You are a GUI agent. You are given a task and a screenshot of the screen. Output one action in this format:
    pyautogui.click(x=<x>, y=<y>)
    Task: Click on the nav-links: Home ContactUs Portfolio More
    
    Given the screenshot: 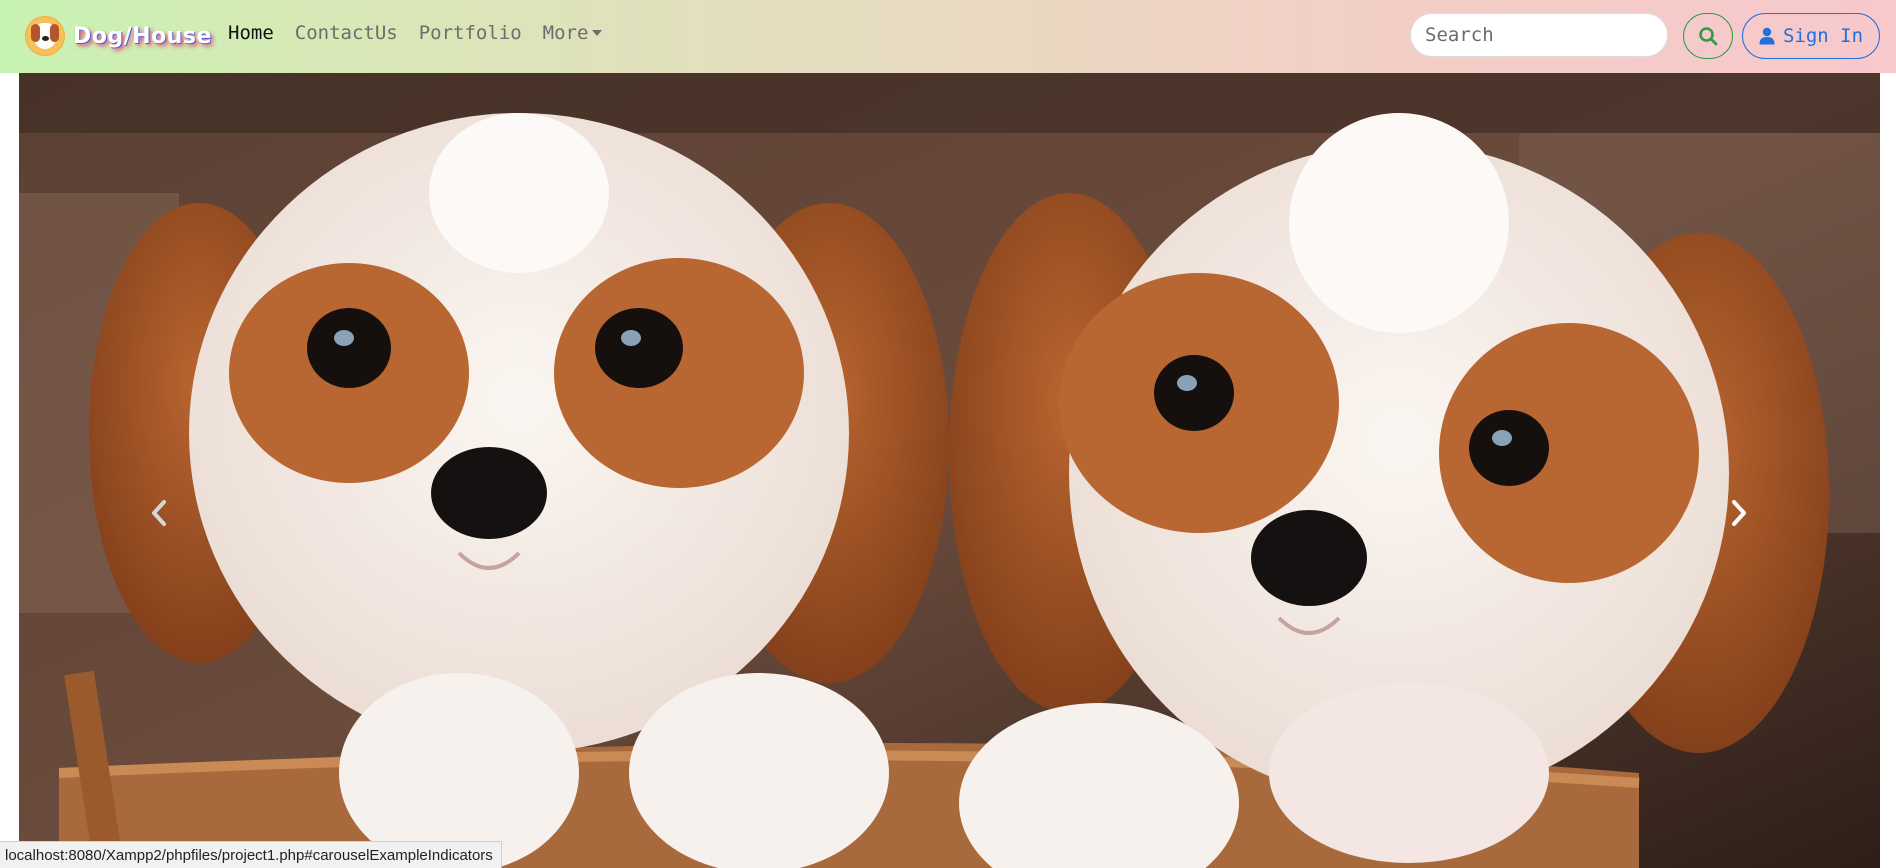 What is the action you would take?
    pyautogui.click(x=425, y=33)
    